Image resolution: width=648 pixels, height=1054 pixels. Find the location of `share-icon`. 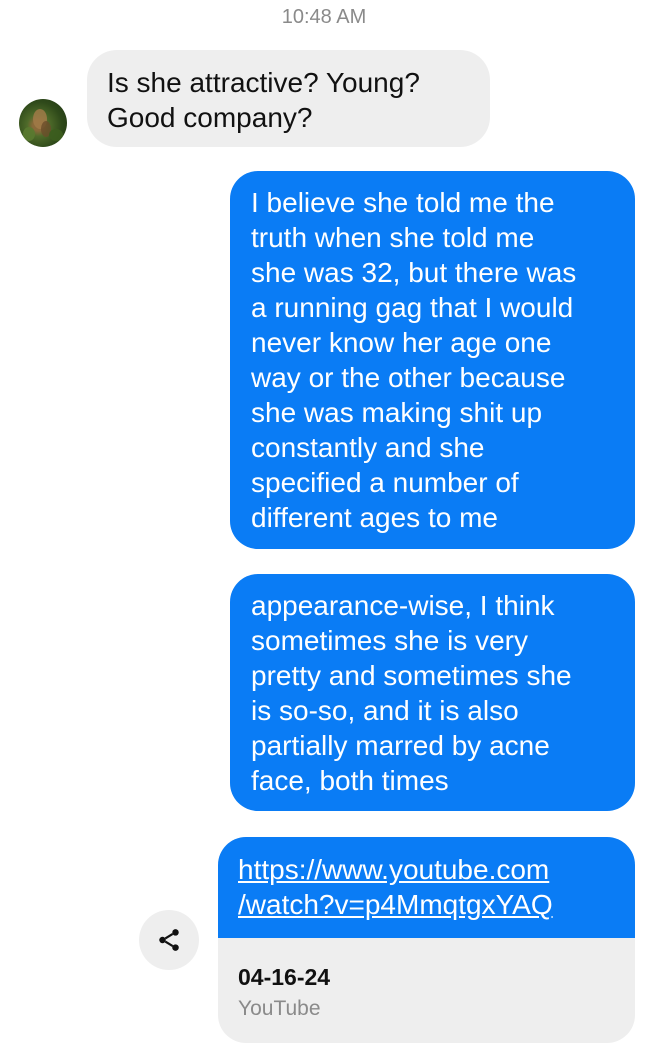

share-icon is located at coordinates (169, 940).